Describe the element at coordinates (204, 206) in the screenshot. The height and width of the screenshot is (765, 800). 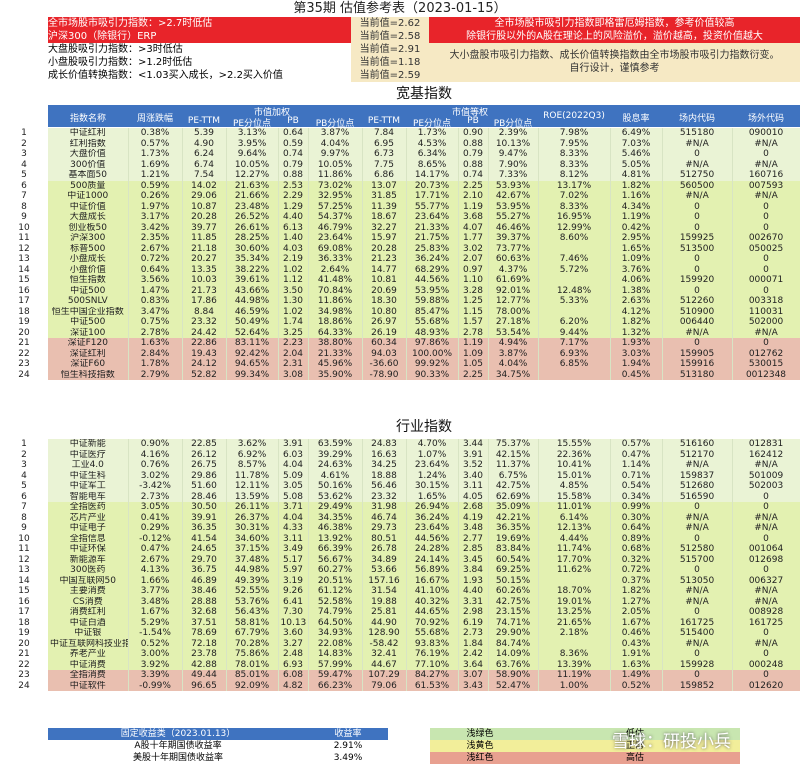
I see `table-cell: 10.87` at that location.